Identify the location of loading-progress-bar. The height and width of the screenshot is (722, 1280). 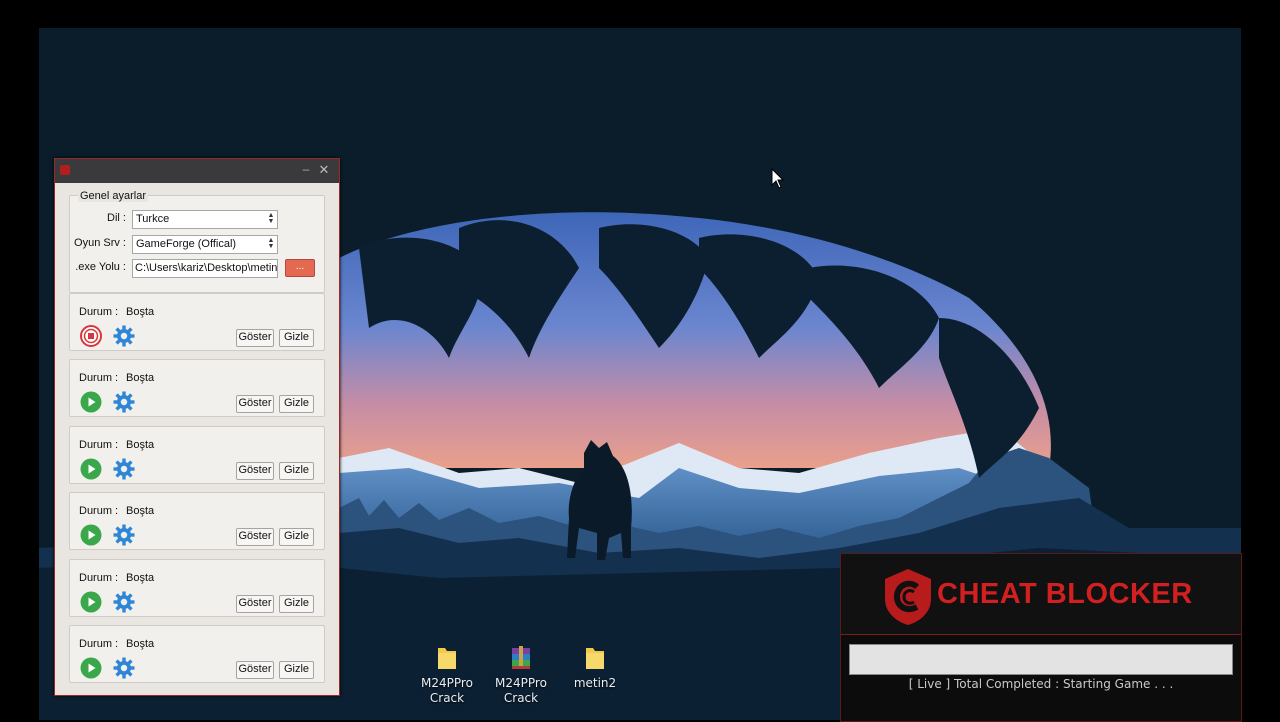
(1041, 659).